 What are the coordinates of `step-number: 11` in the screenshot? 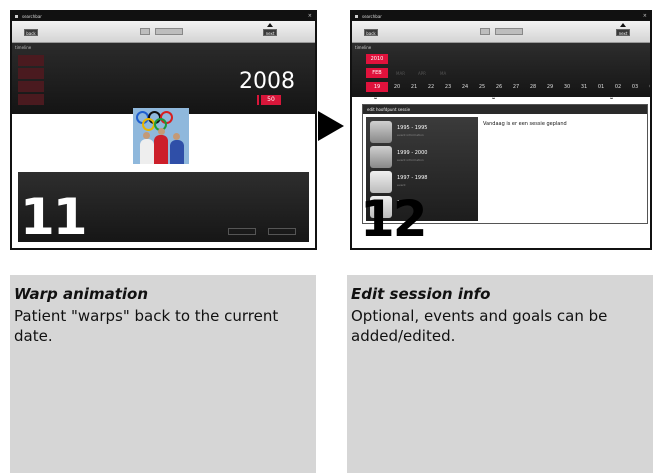 It's located at (54, 217).